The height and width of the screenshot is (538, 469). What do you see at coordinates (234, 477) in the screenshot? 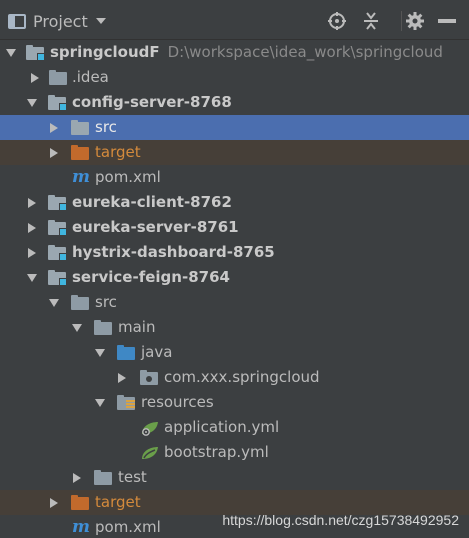
I see `tree-row-test: test` at bounding box center [234, 477].